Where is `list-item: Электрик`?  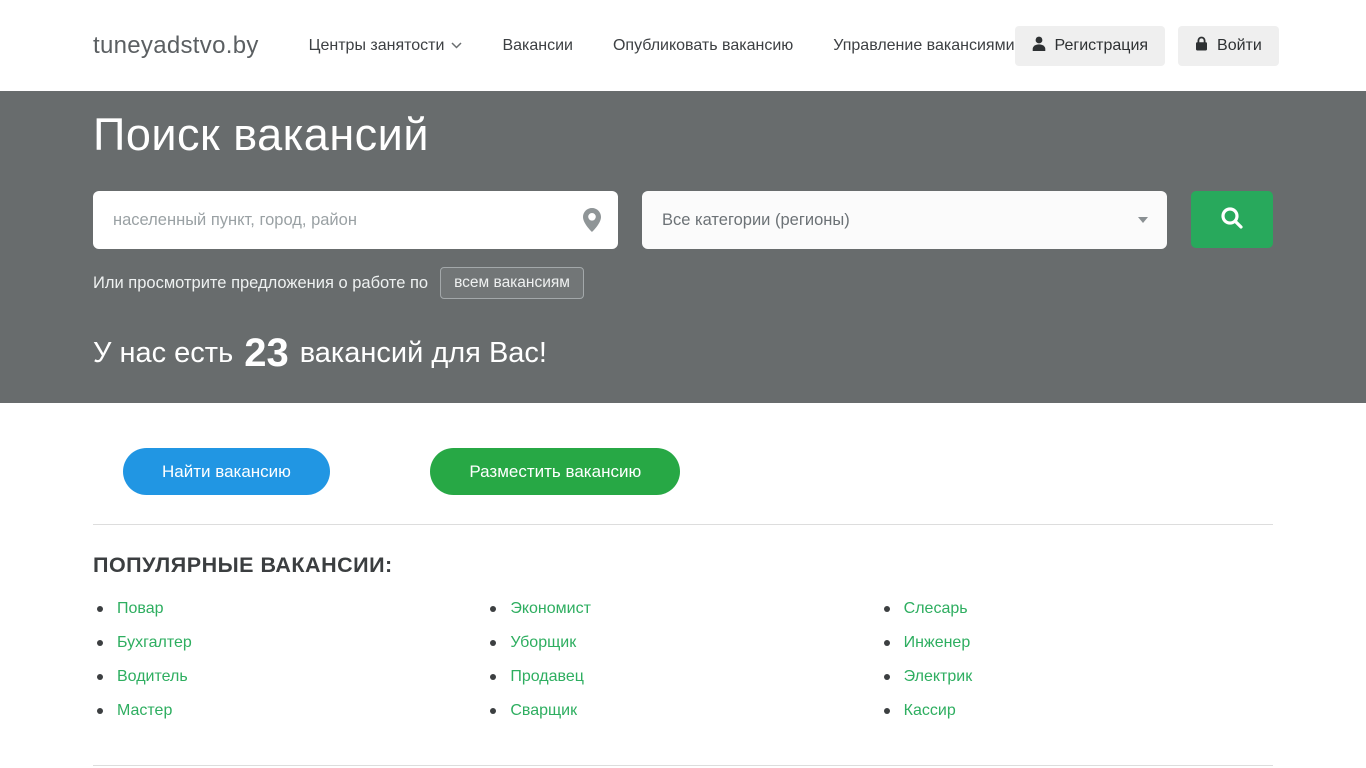
list-item: Электрик is located at coordinates (1078, 677).